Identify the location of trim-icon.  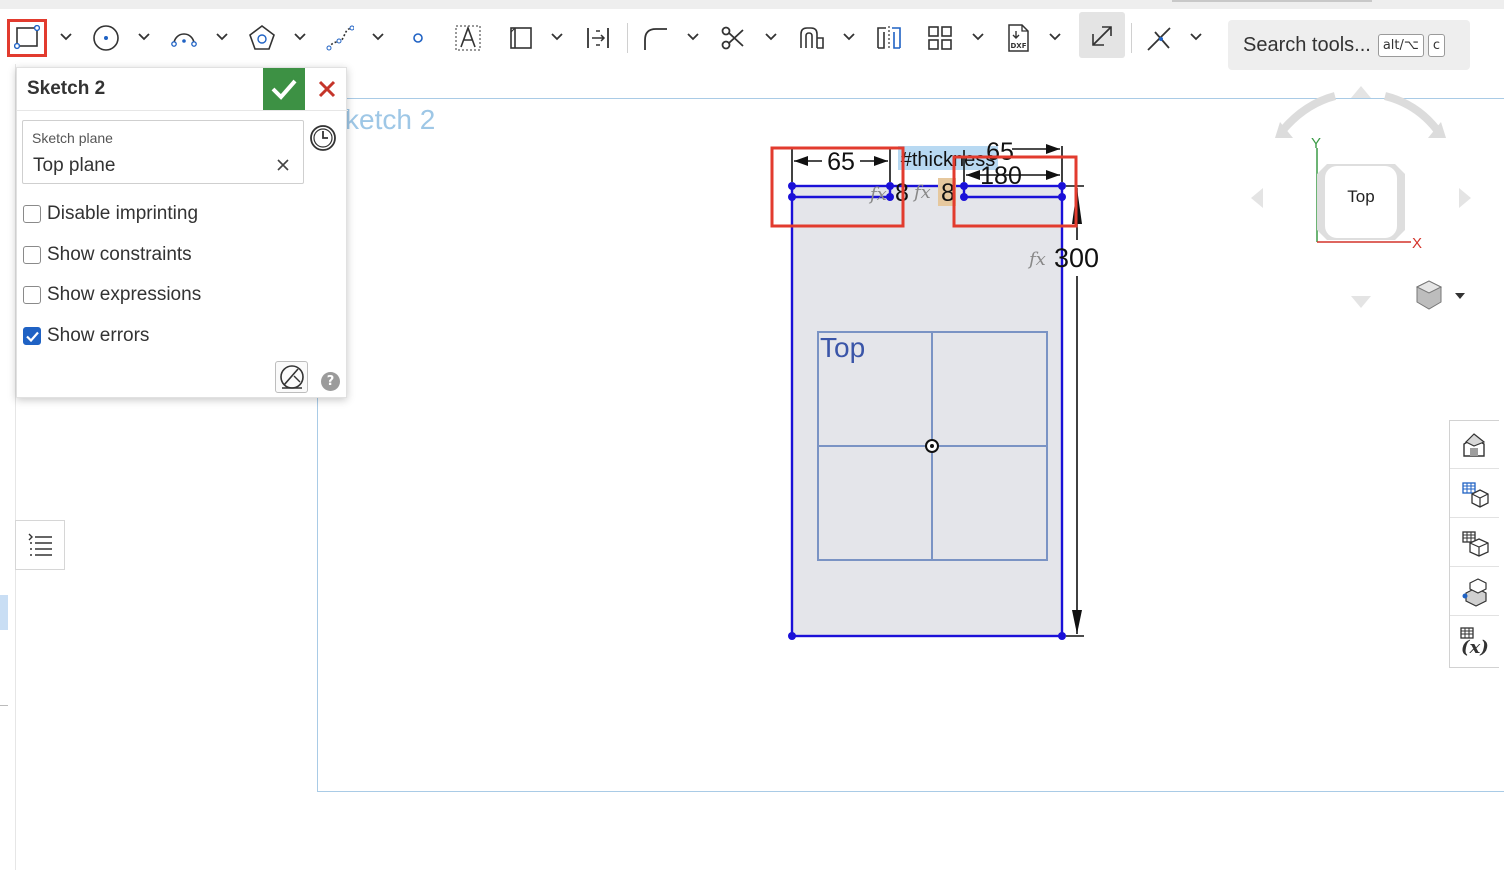
(732, 38).